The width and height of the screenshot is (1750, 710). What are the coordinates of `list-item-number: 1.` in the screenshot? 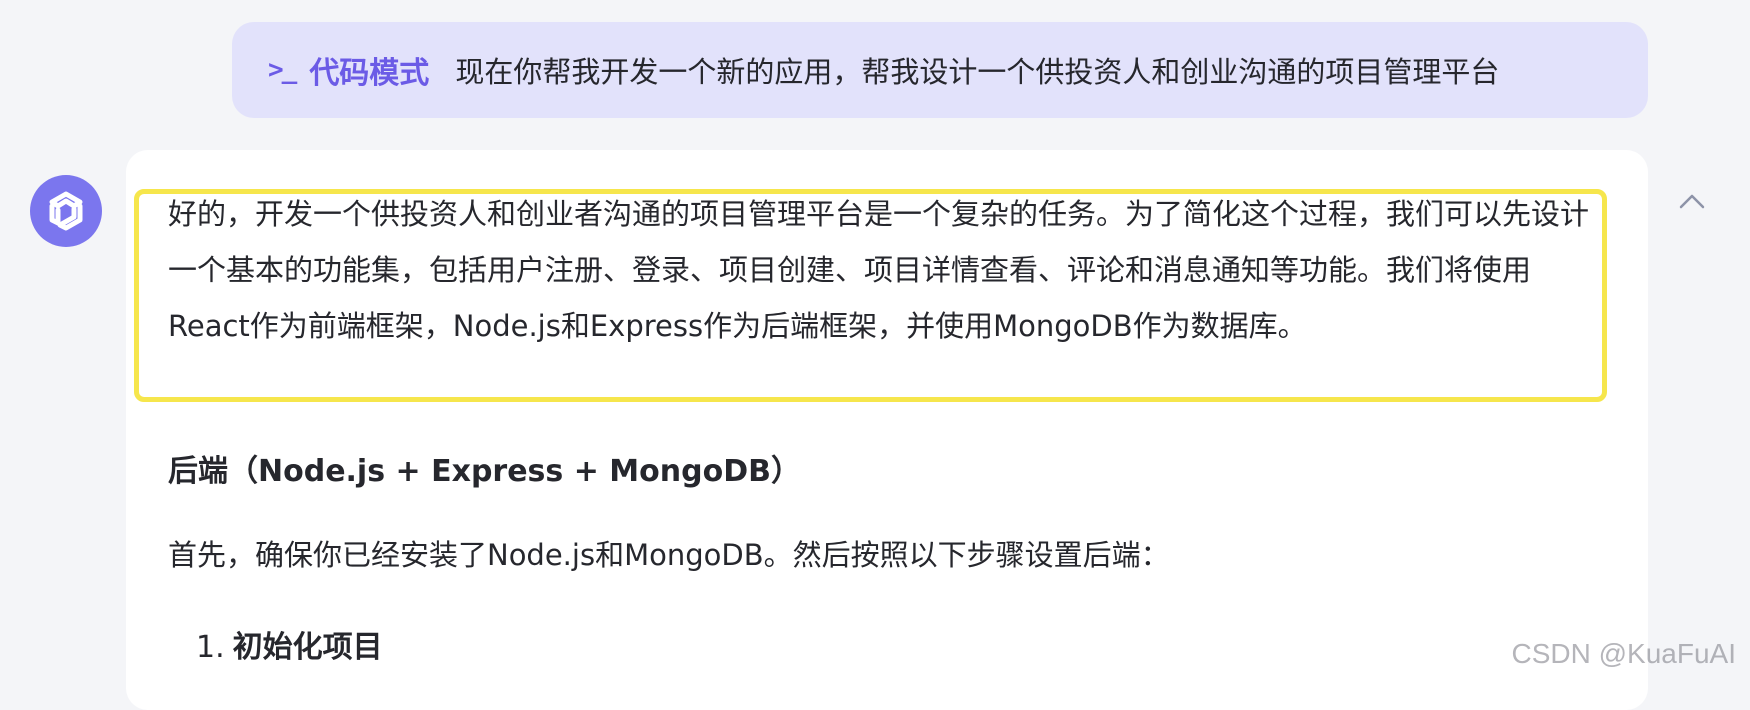 It's located at (210, 647).